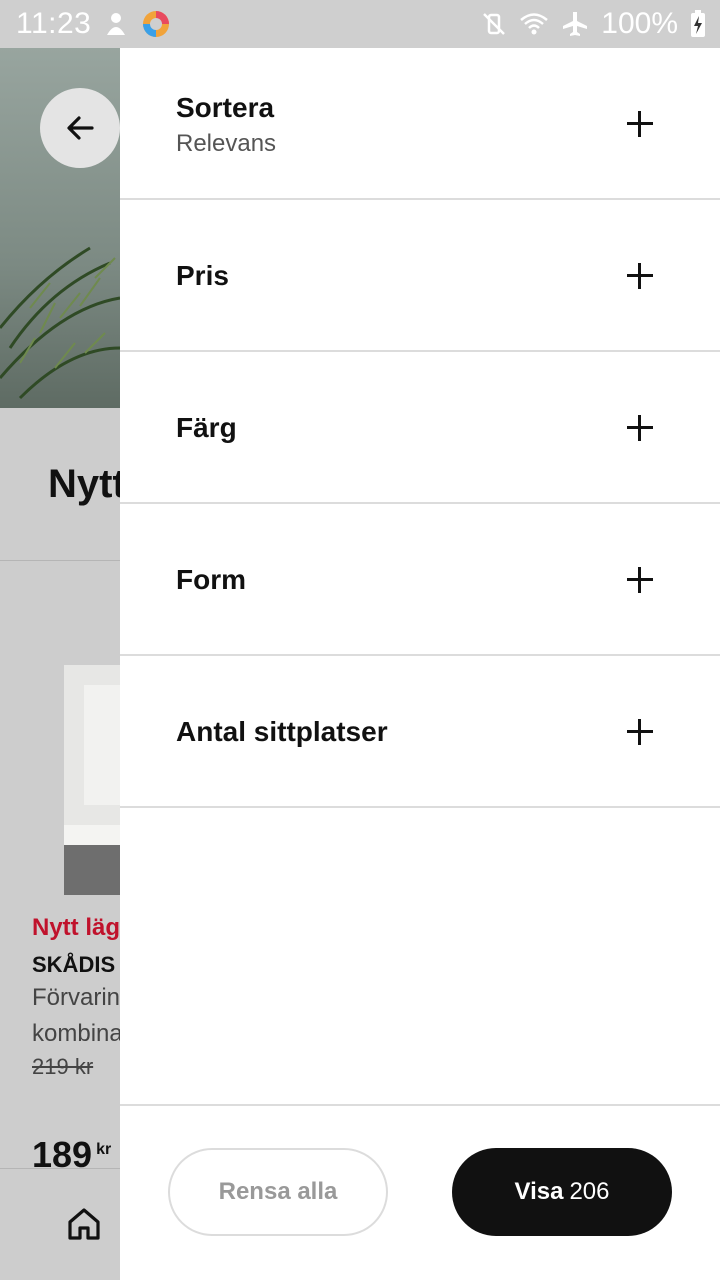 The width and height of the screenshot is (720, 1280). I want to click on product-name: SKÅDIS, so click(73, 965).